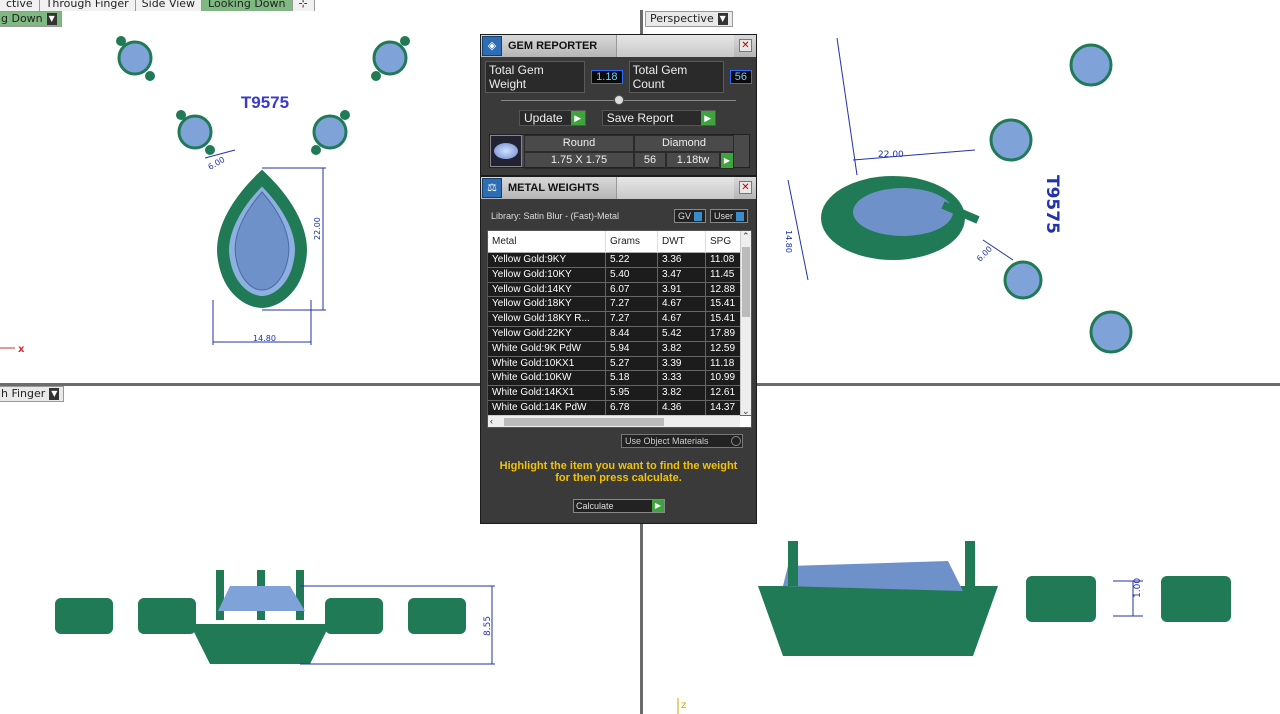  What do you see at coordinates (265, 102) in the screenshot?
I see `part-number-label: T9575` at bounding box center [265, 102].